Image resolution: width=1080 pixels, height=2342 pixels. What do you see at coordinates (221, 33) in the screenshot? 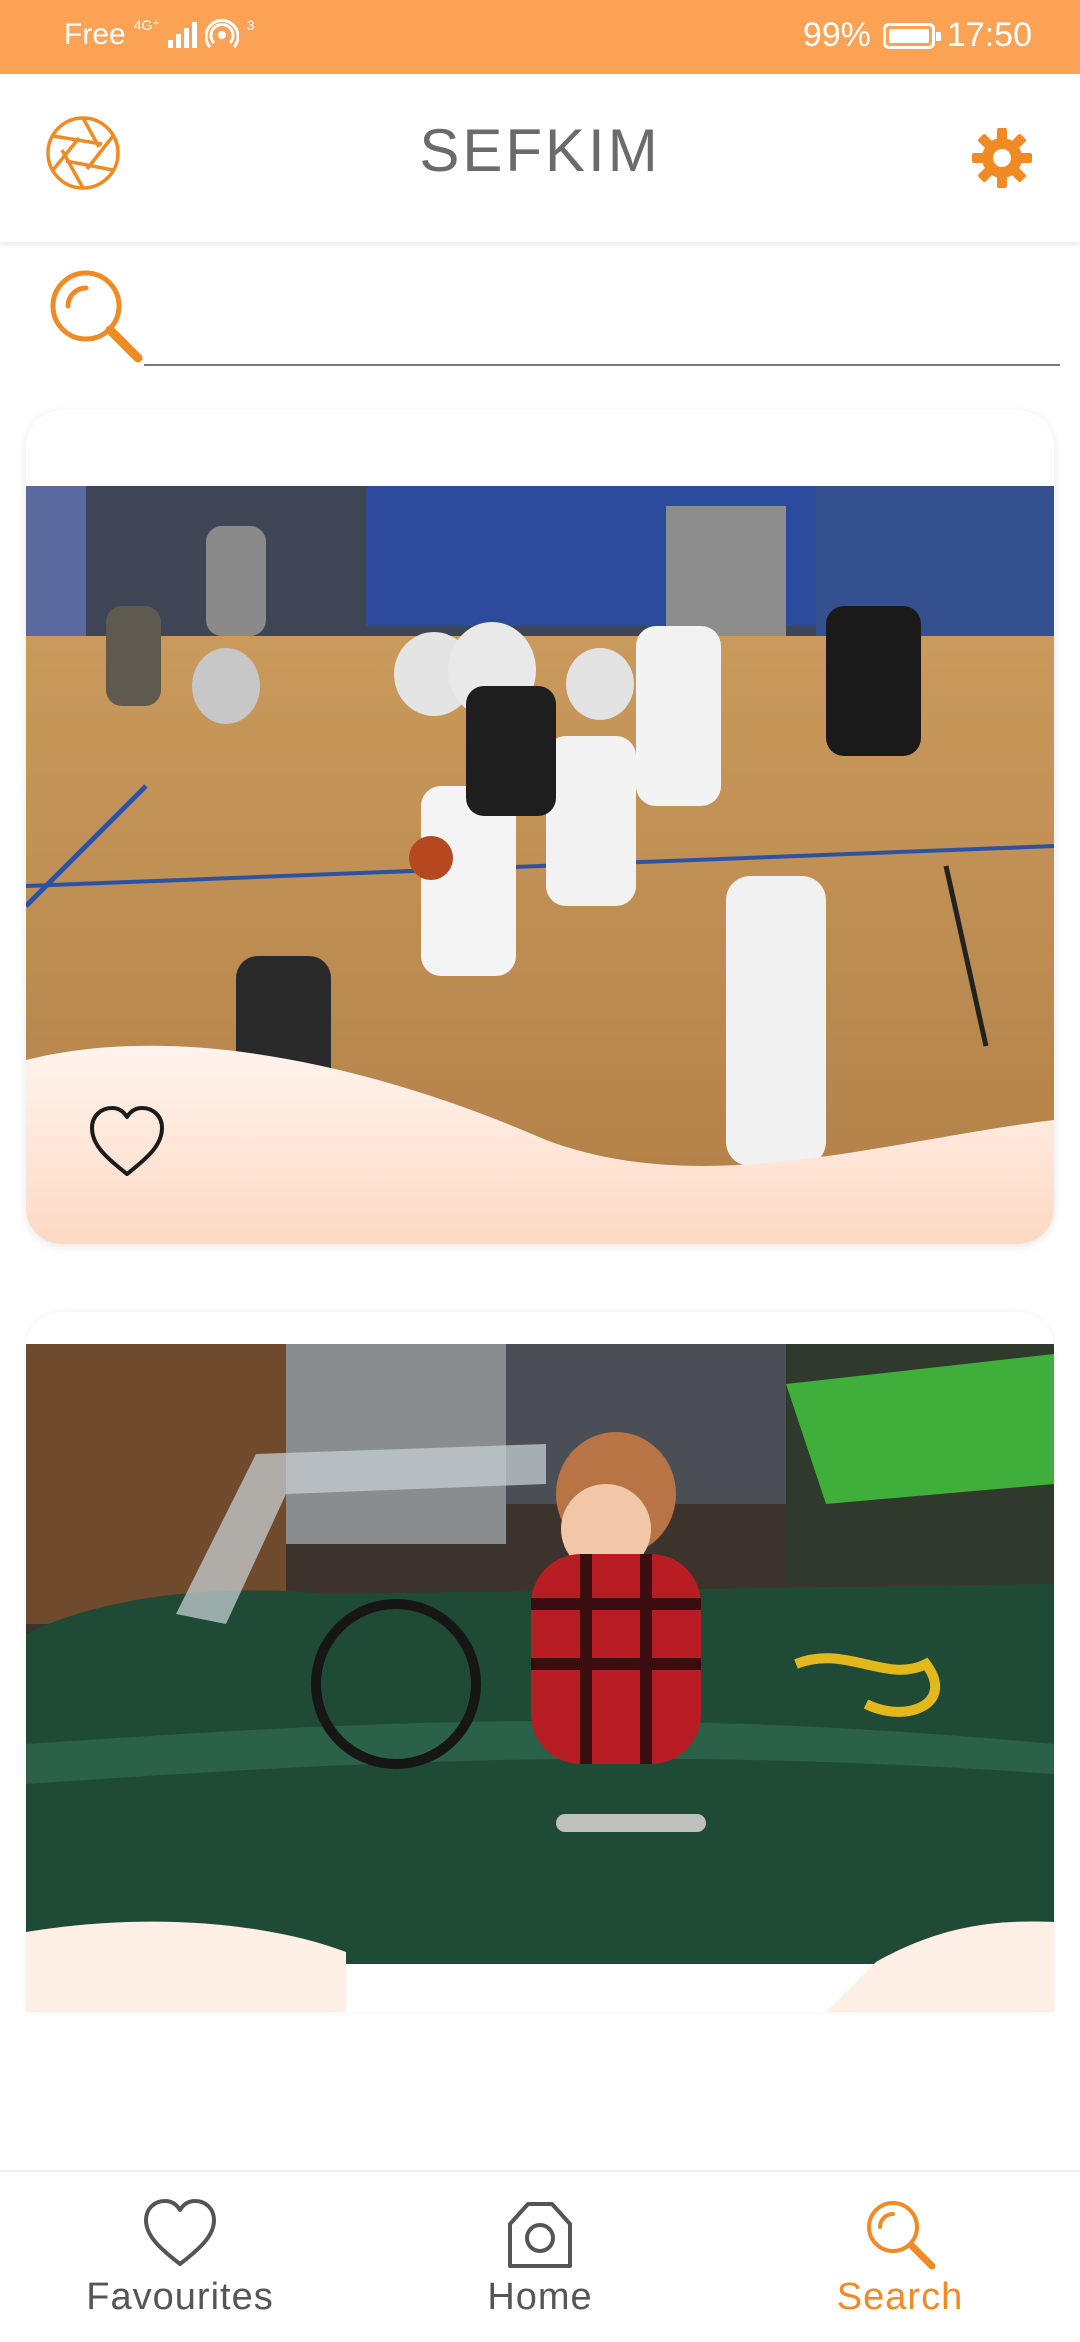
I see `hotspot-icon` at bounding box center [221, 33].